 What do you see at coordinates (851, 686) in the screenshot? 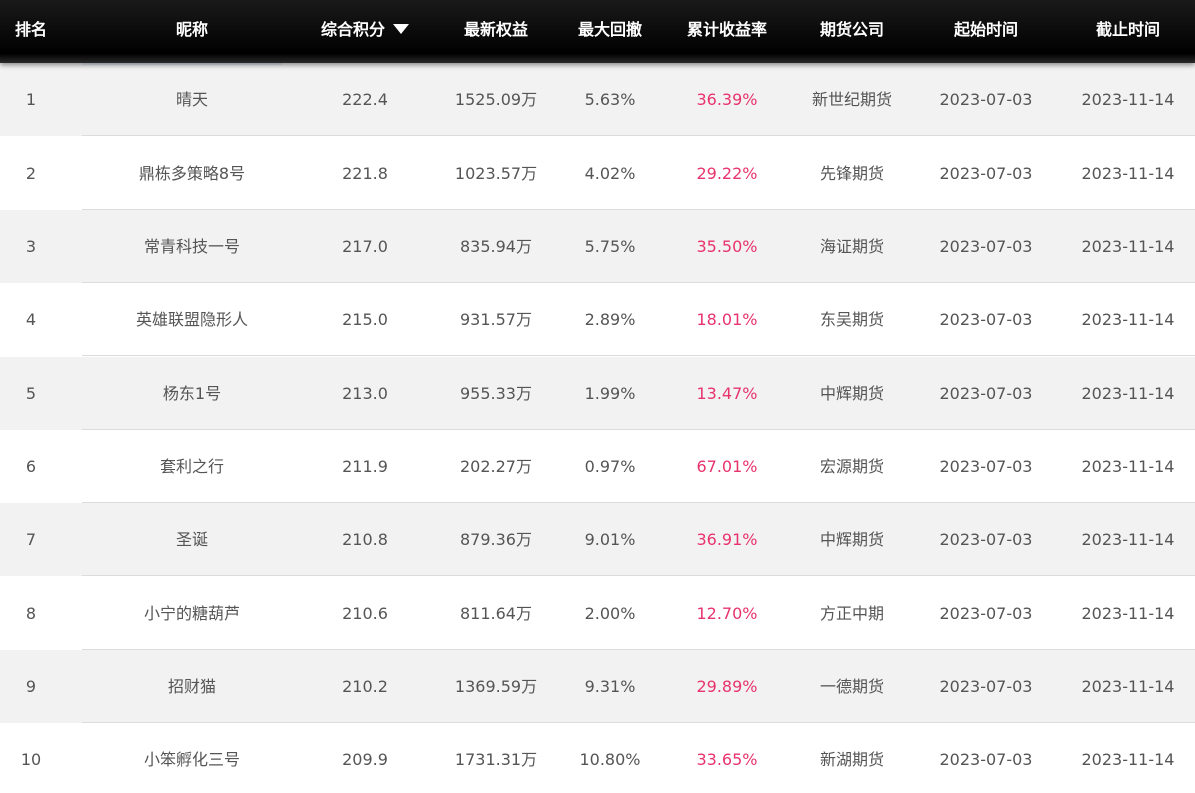
I see `company-cell: 一德期货` at bounding box center [851, 686].